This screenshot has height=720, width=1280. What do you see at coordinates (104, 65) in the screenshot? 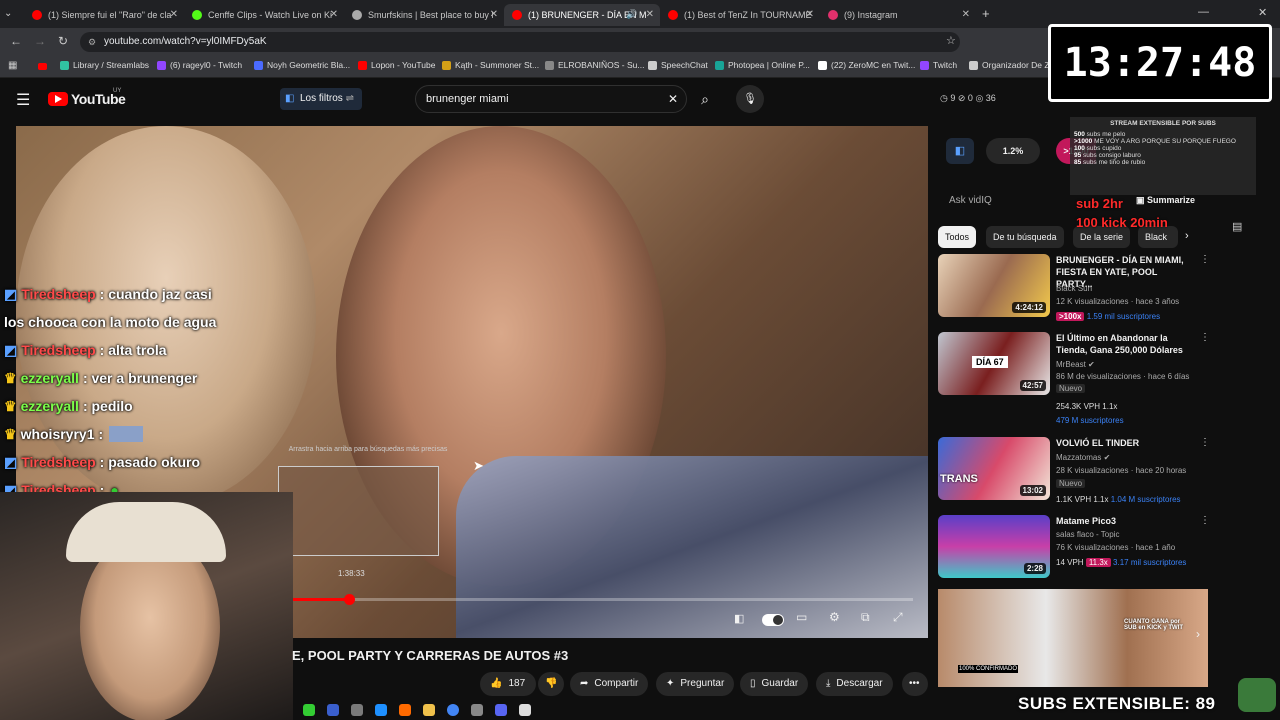
I see `bookmark-0: Library / Streamlabs` at bounding box center [104, 65].